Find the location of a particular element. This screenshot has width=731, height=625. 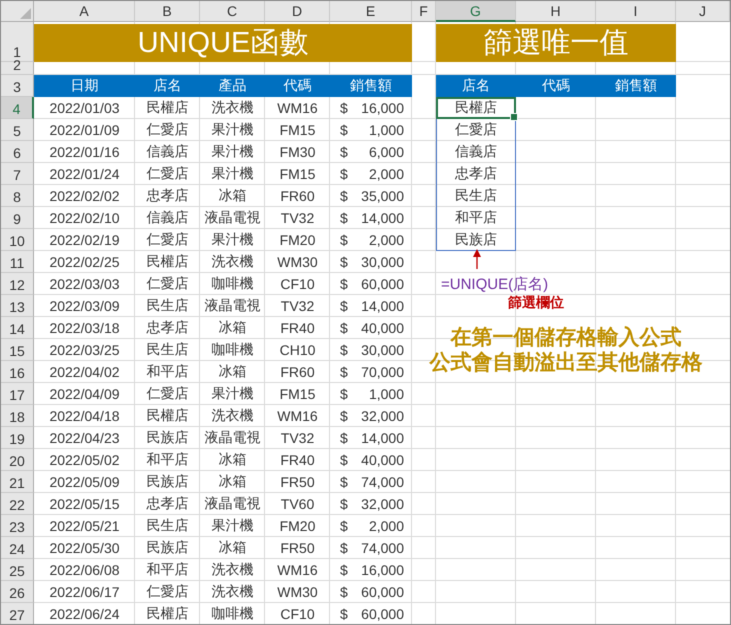

table-cell-text: FR50 is located at coordinates (297, 548).